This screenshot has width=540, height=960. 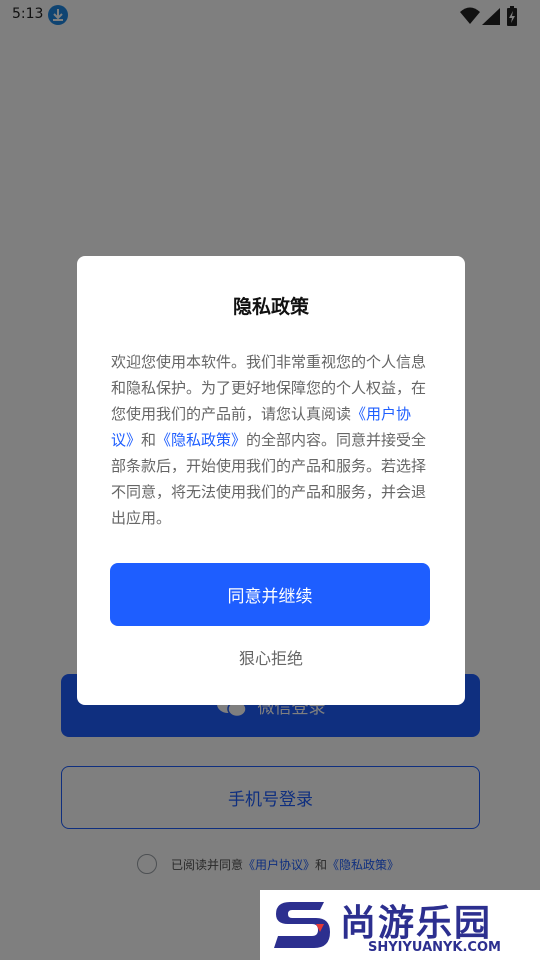 I want to click on dialog-title: 隐私政策, so click(x=270, y=307).